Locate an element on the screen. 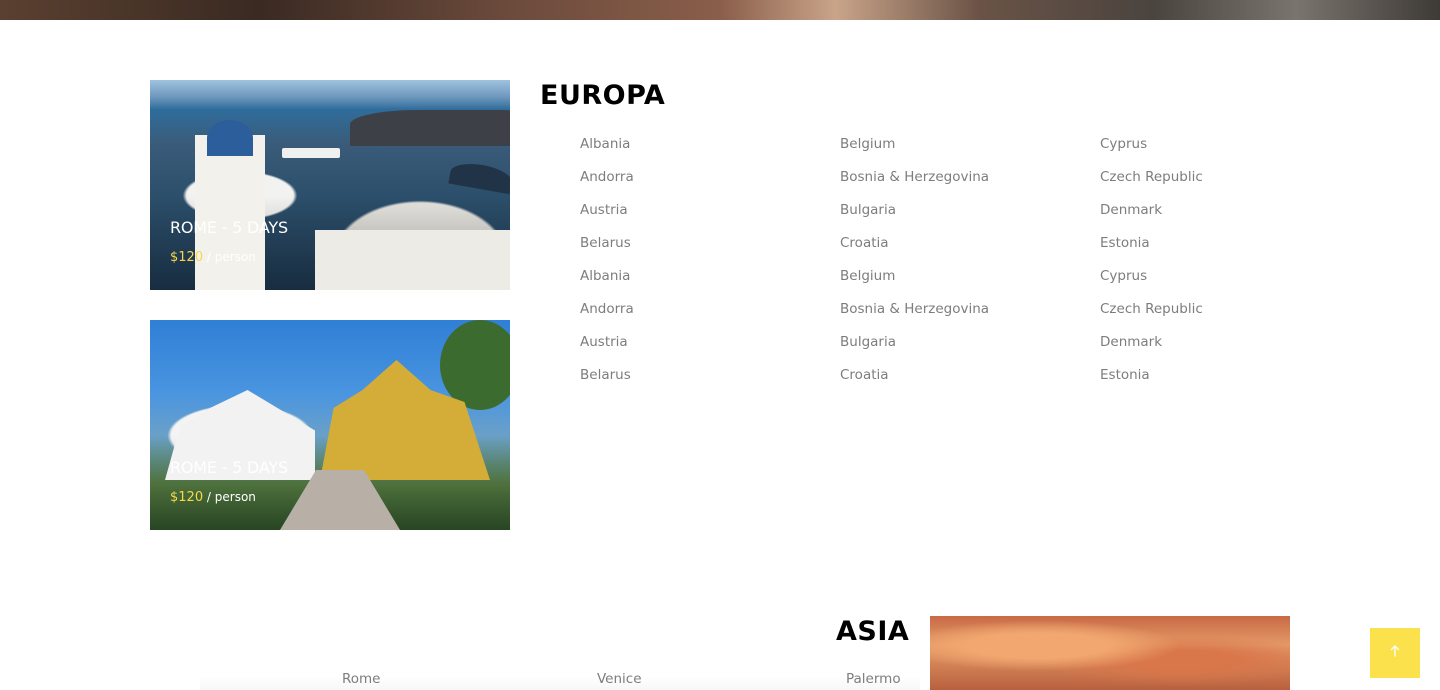 Image resolution: width=1440 pixels, height=690 pixels. city-link: Palermo is located at coordinates (873, 679).